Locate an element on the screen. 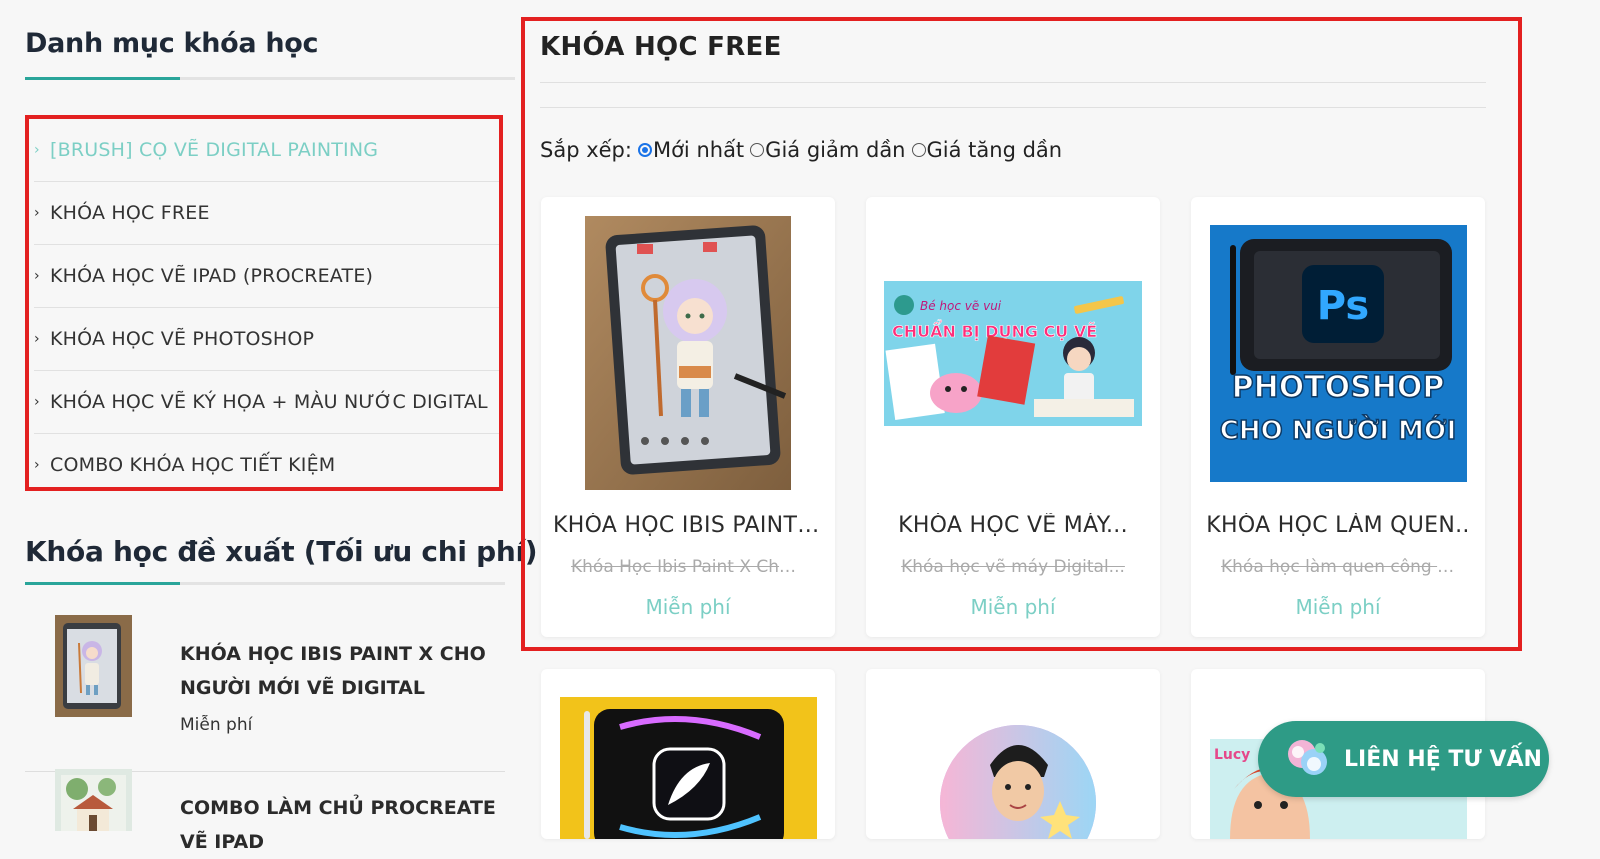  contact-consult-button: LIÊN HỆ TƯ VẤN is located at coordinates (1403, 759).